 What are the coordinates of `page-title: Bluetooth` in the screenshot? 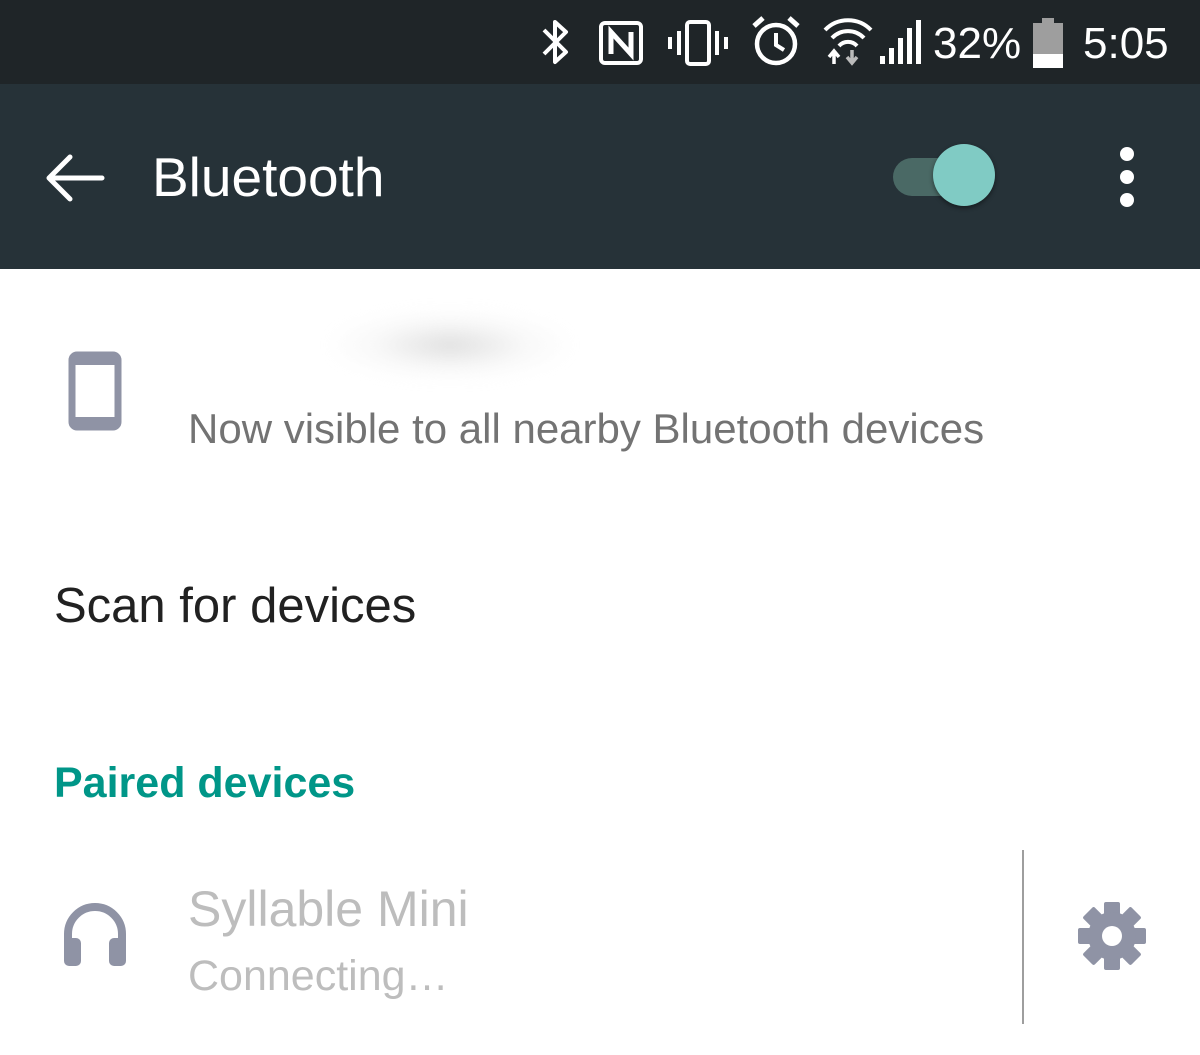 It's located at (268, 177).